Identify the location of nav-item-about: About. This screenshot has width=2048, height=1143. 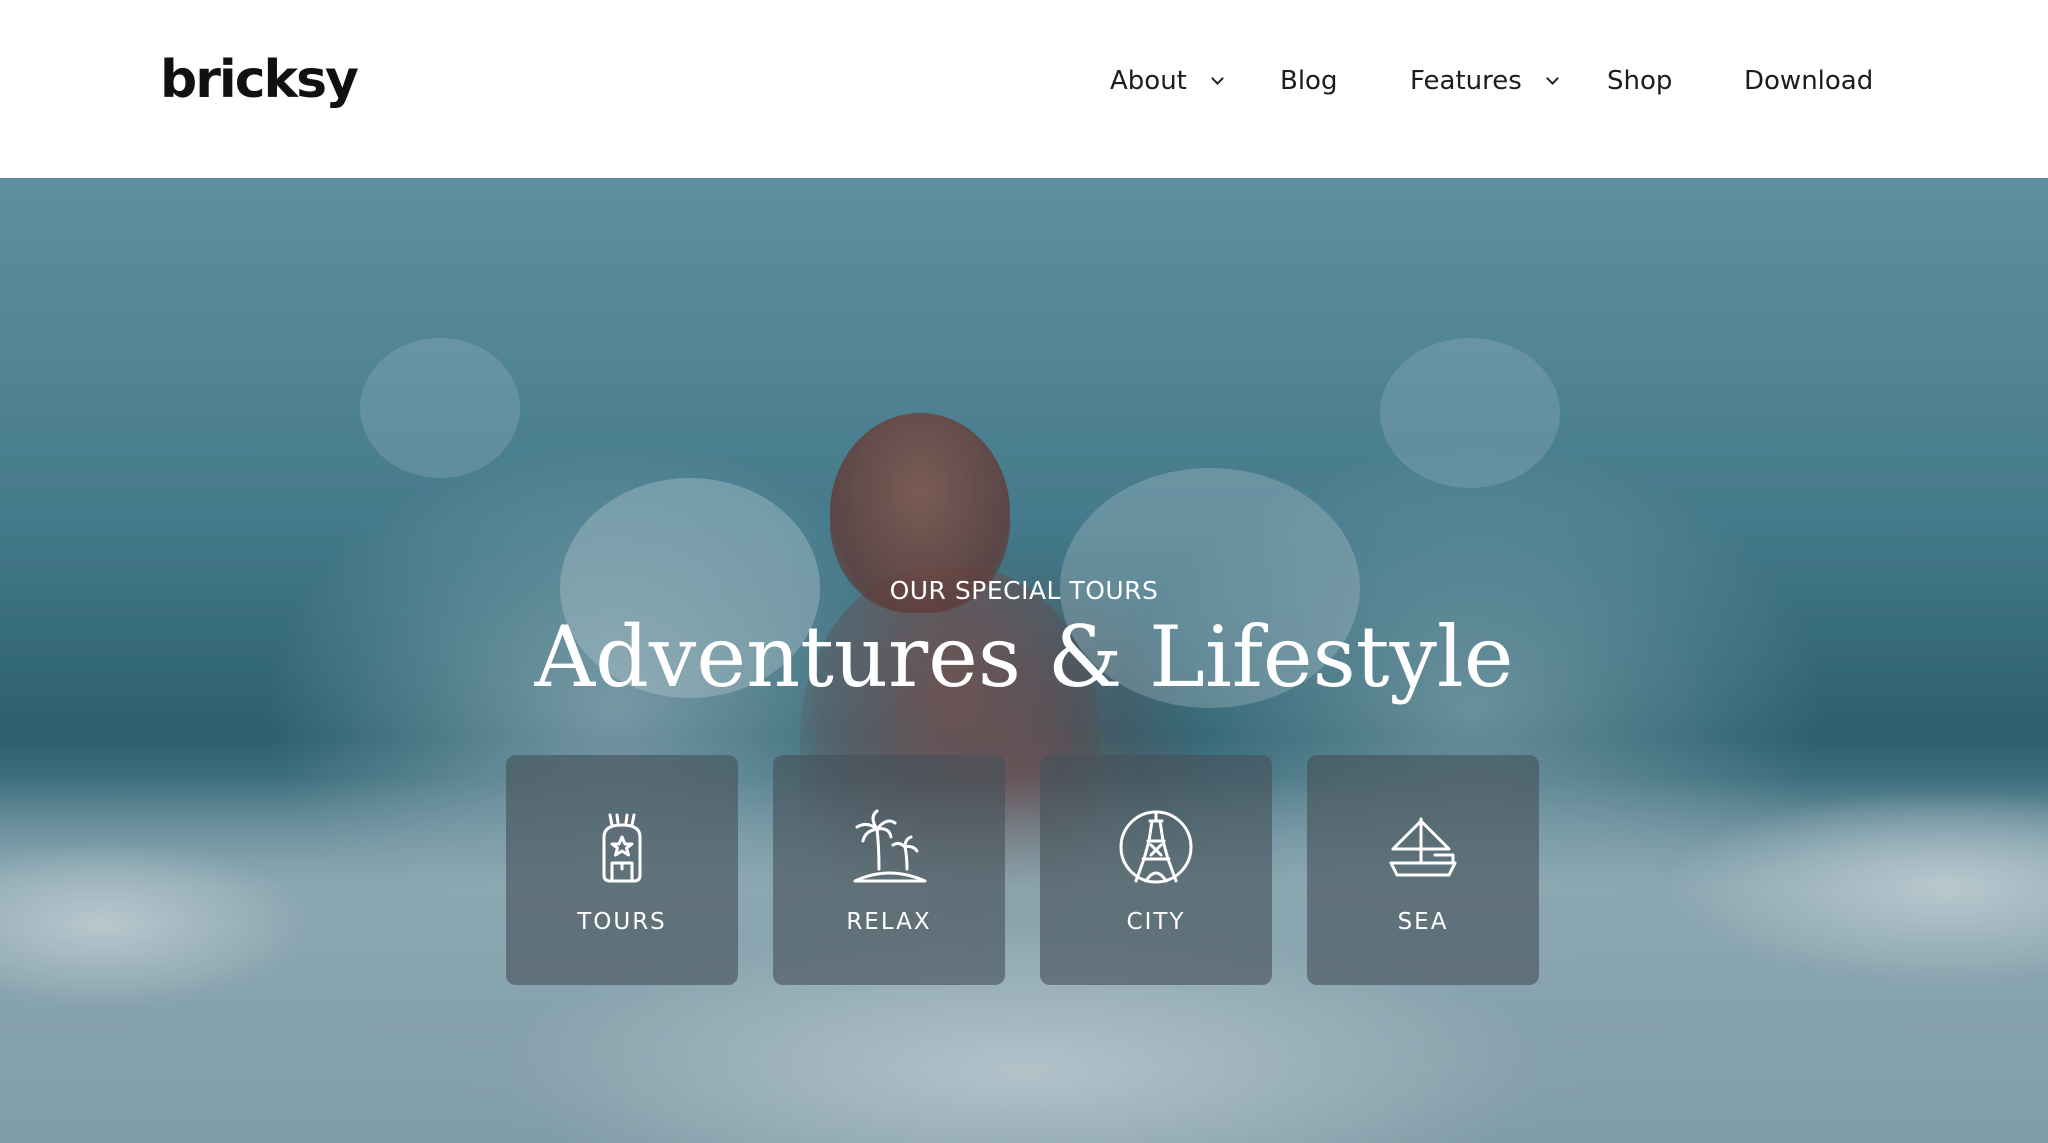
(1167, 81).